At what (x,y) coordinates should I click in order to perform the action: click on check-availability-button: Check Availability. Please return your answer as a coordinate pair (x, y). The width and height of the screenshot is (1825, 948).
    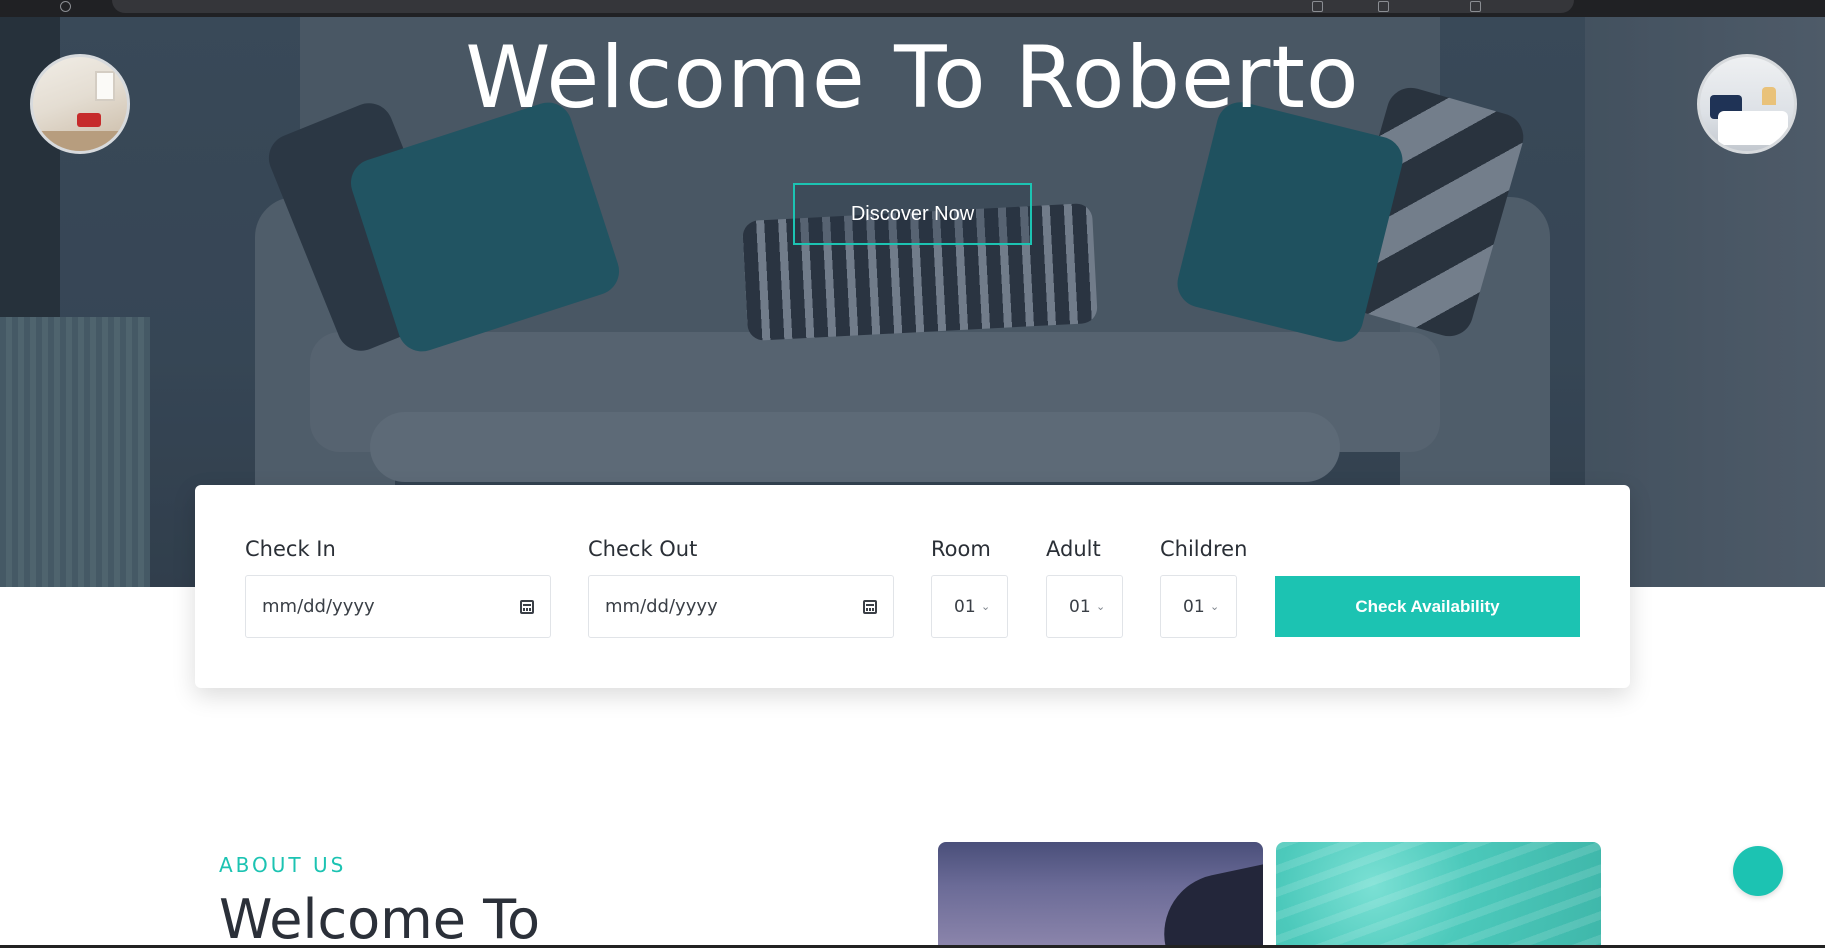
    Looking at the image, I should click on (1427, 606).